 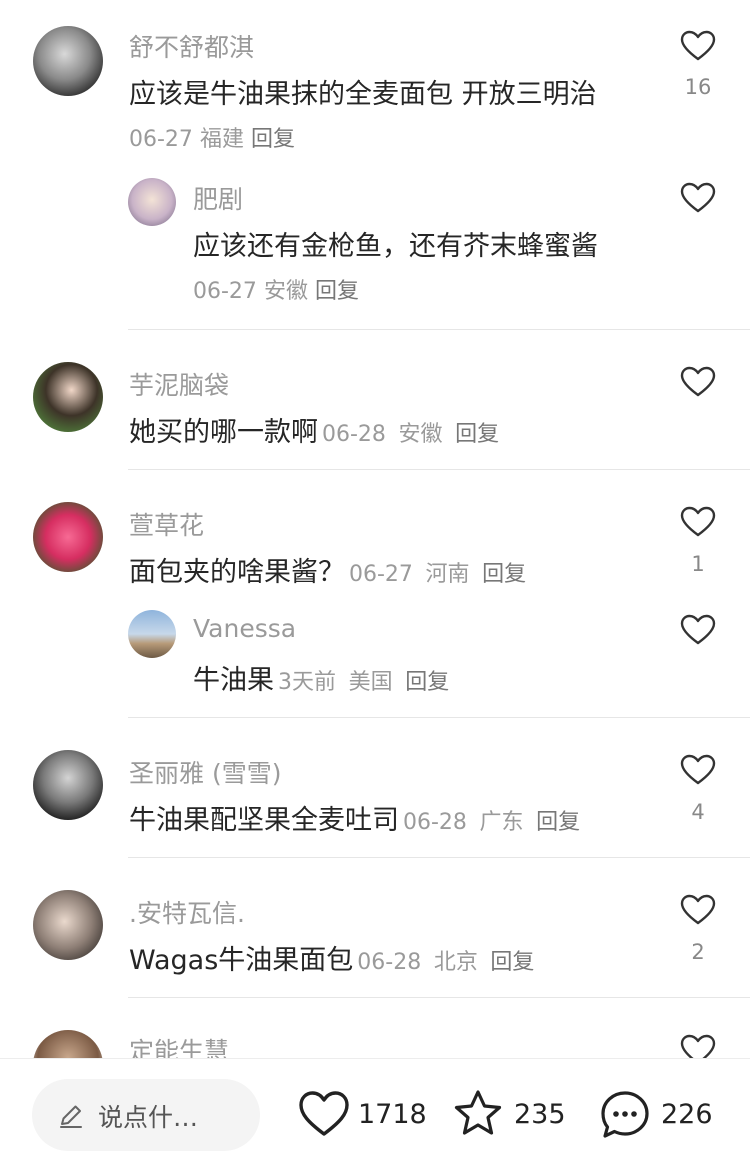 I want to click on like-button: 1718, so click(x=362, y=1116).